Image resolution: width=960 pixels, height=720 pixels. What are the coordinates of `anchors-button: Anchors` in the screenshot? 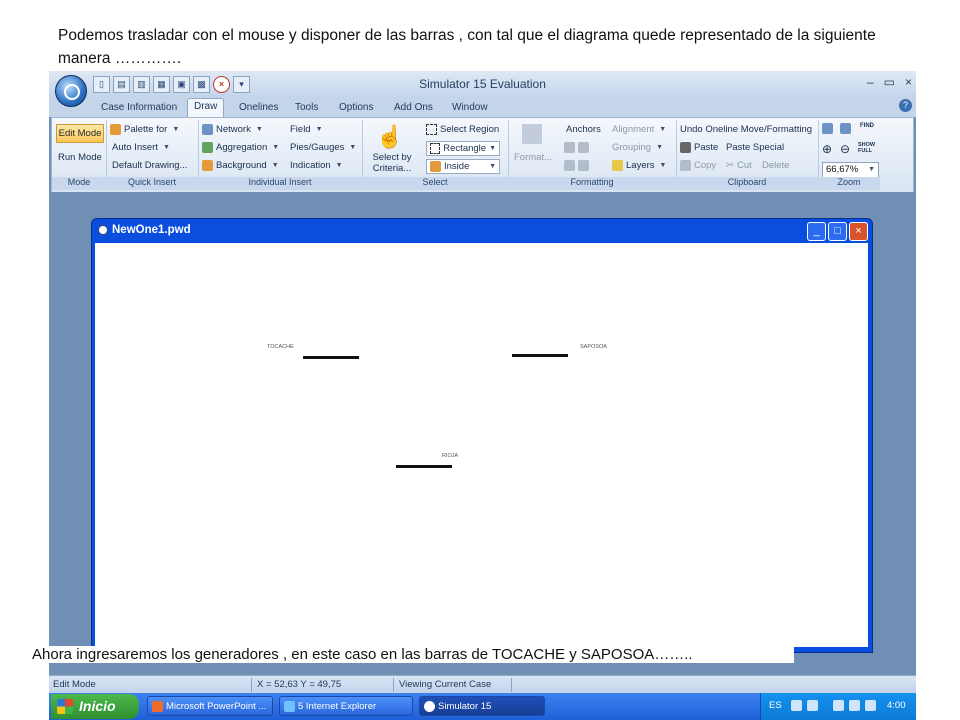 It's located at (583, 129).